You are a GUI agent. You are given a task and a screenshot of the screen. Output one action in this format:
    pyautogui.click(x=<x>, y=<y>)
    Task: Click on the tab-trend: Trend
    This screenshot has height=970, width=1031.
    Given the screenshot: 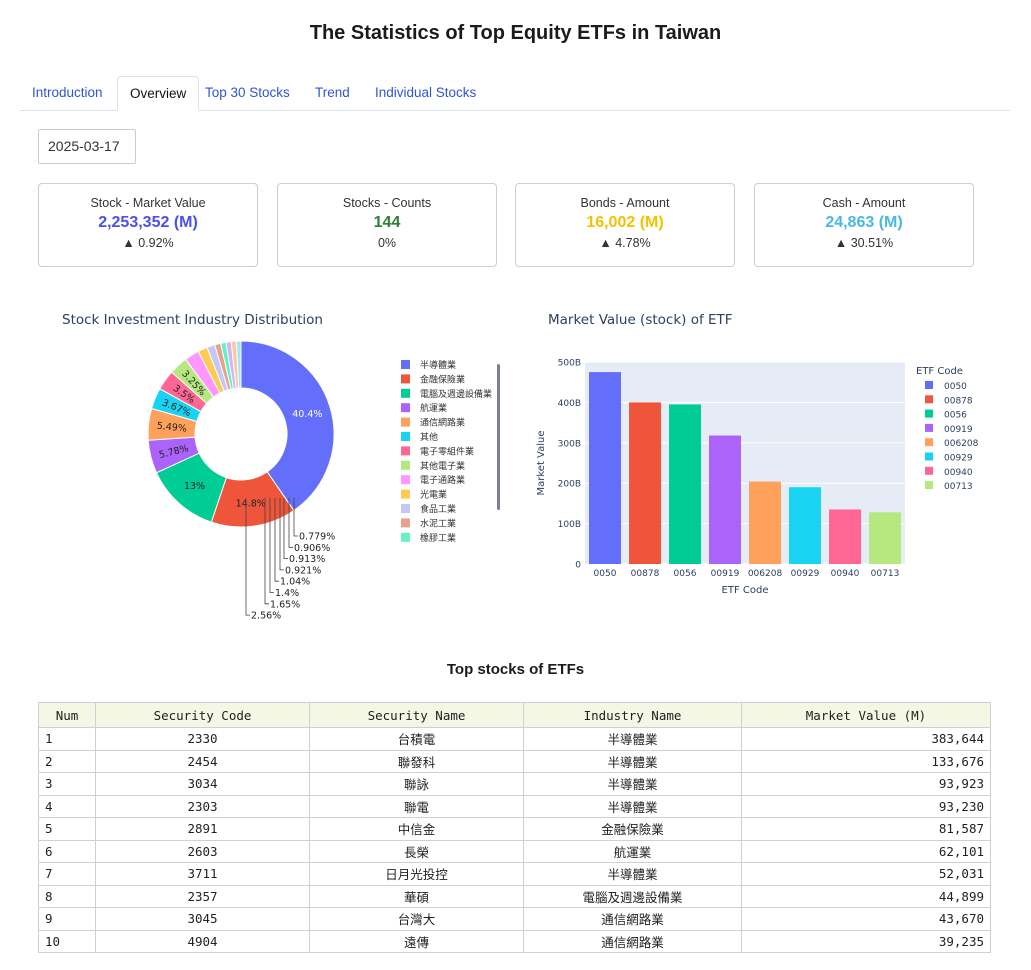 What is the action you would take?
    pyautogui.click(x=332, y=93)
    